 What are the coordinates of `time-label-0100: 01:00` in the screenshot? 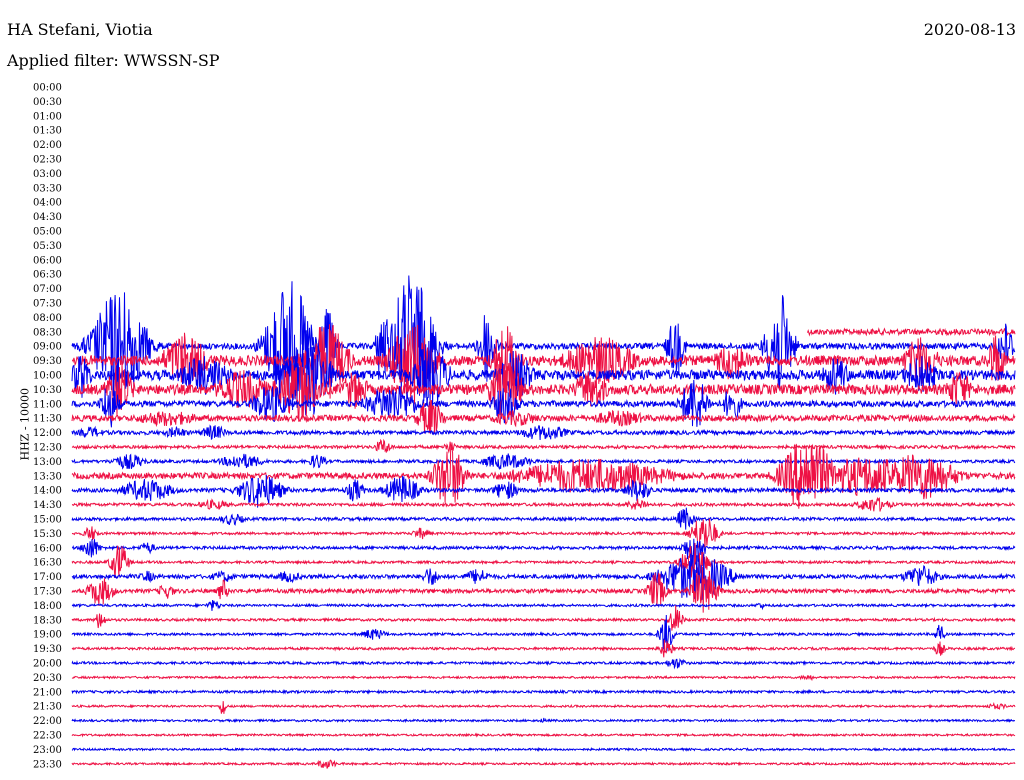 It's located at (47, 116).